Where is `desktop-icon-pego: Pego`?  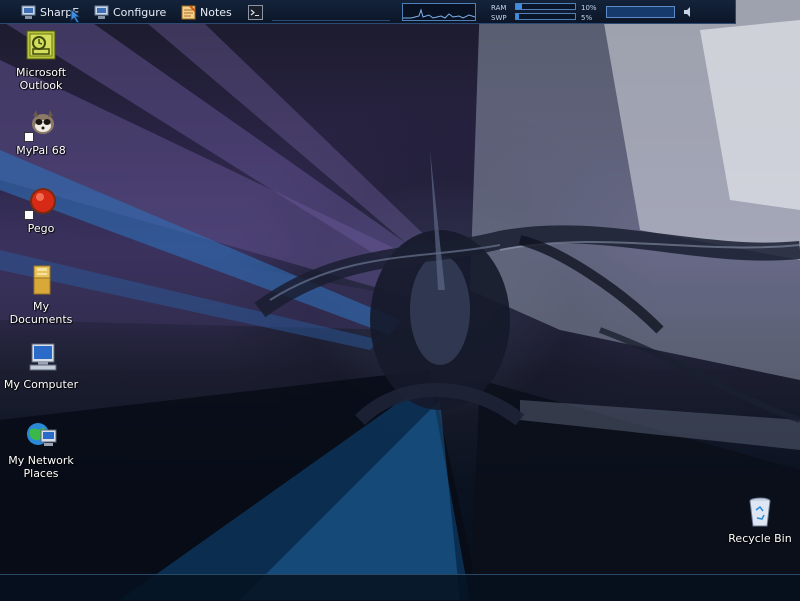
desktop-icon-pego: Pego is located at coordinates (41, 210).